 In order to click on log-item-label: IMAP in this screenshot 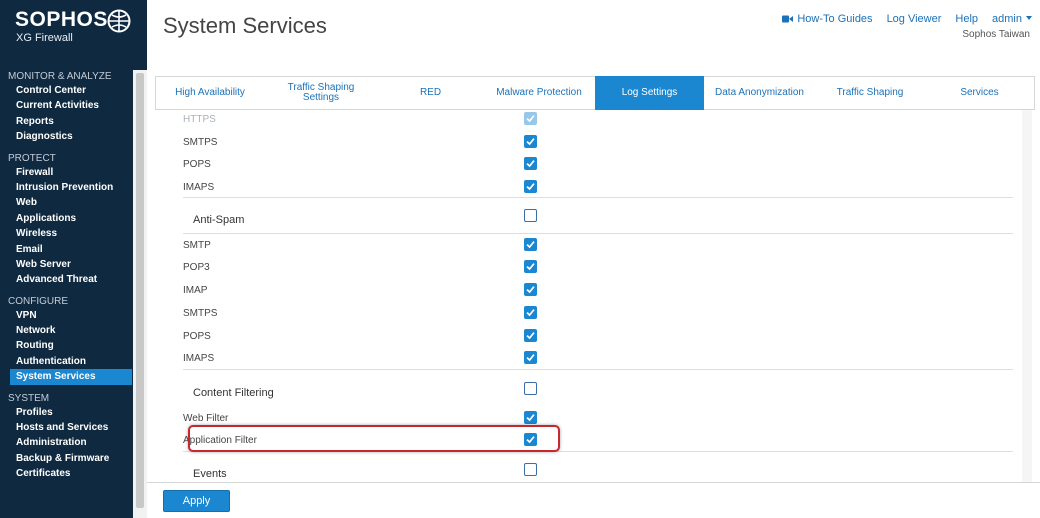, I will do `click(195, 290)`.